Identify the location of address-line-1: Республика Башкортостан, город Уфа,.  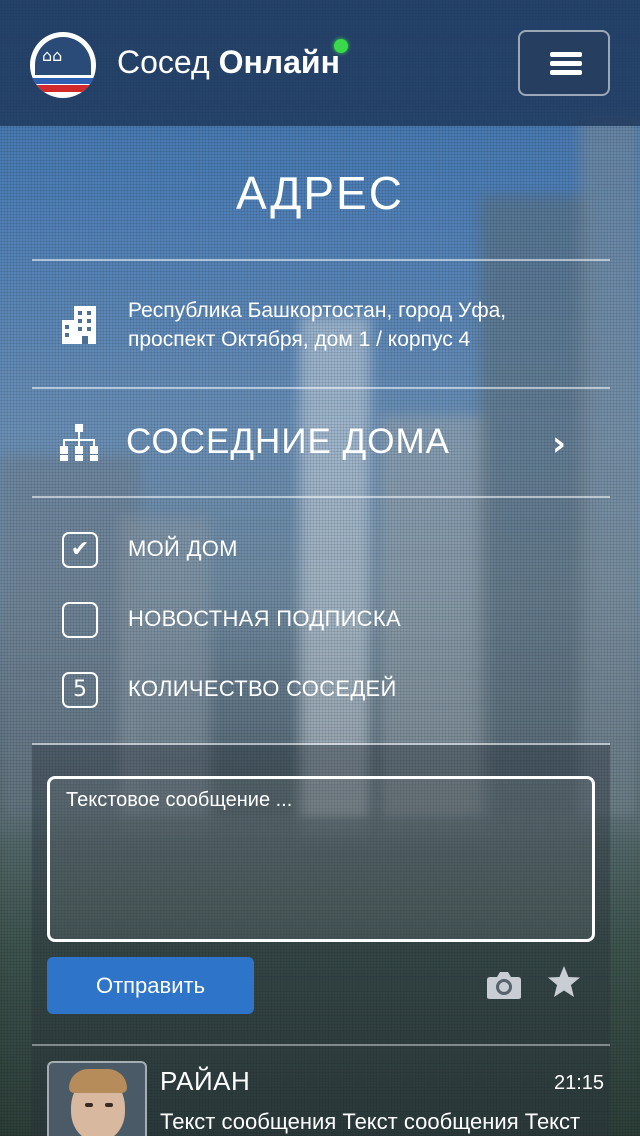
(317, 310).